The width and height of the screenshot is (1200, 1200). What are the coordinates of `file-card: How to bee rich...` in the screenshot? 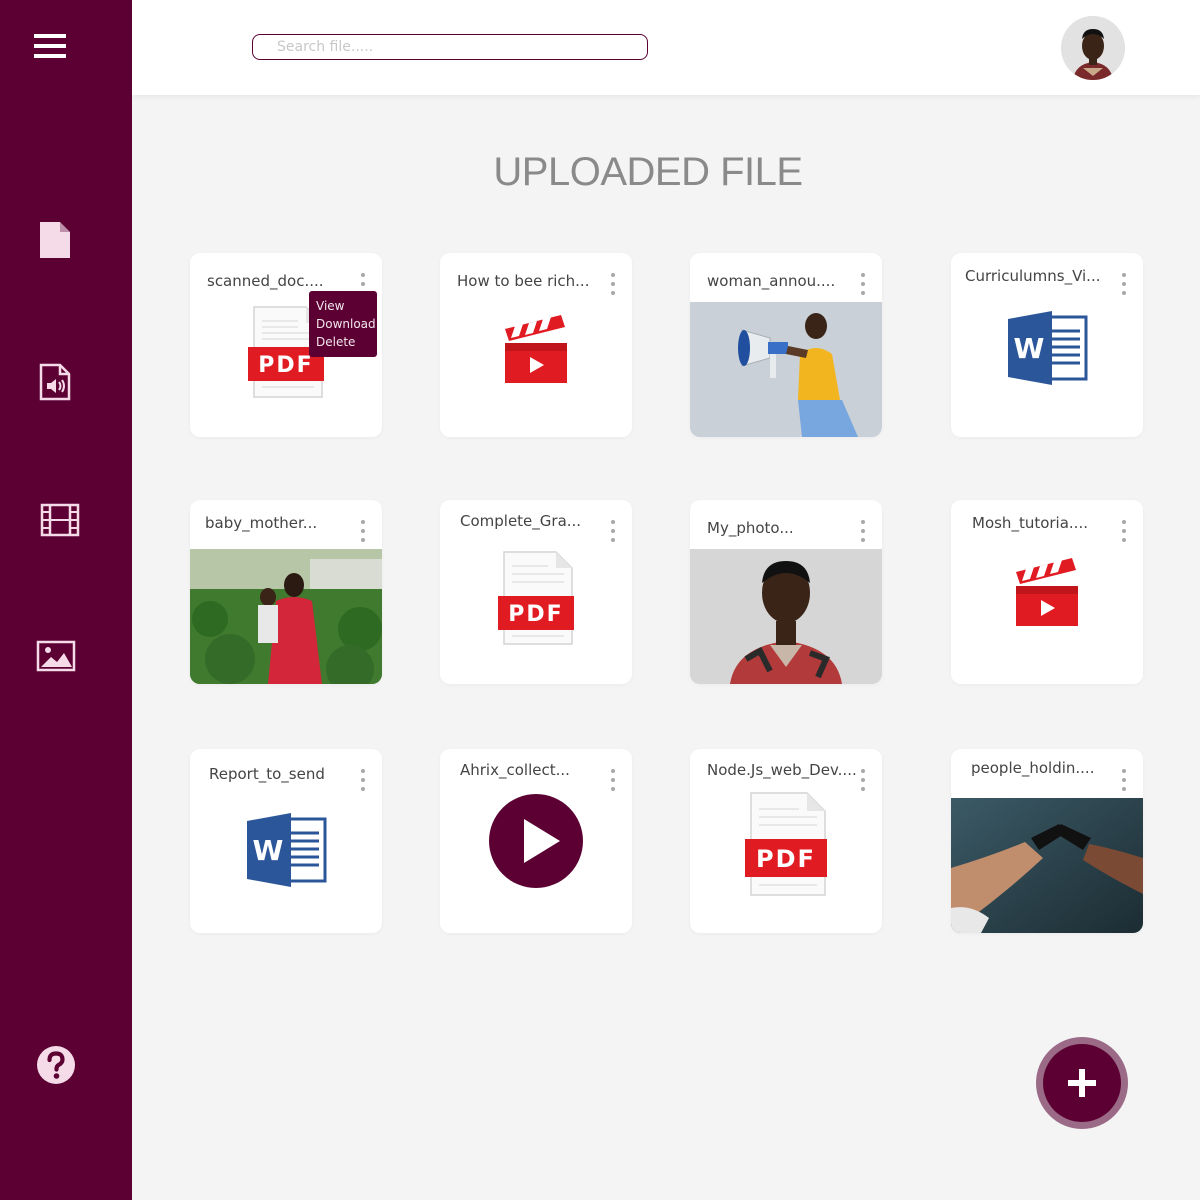 It's located at (536, 345).